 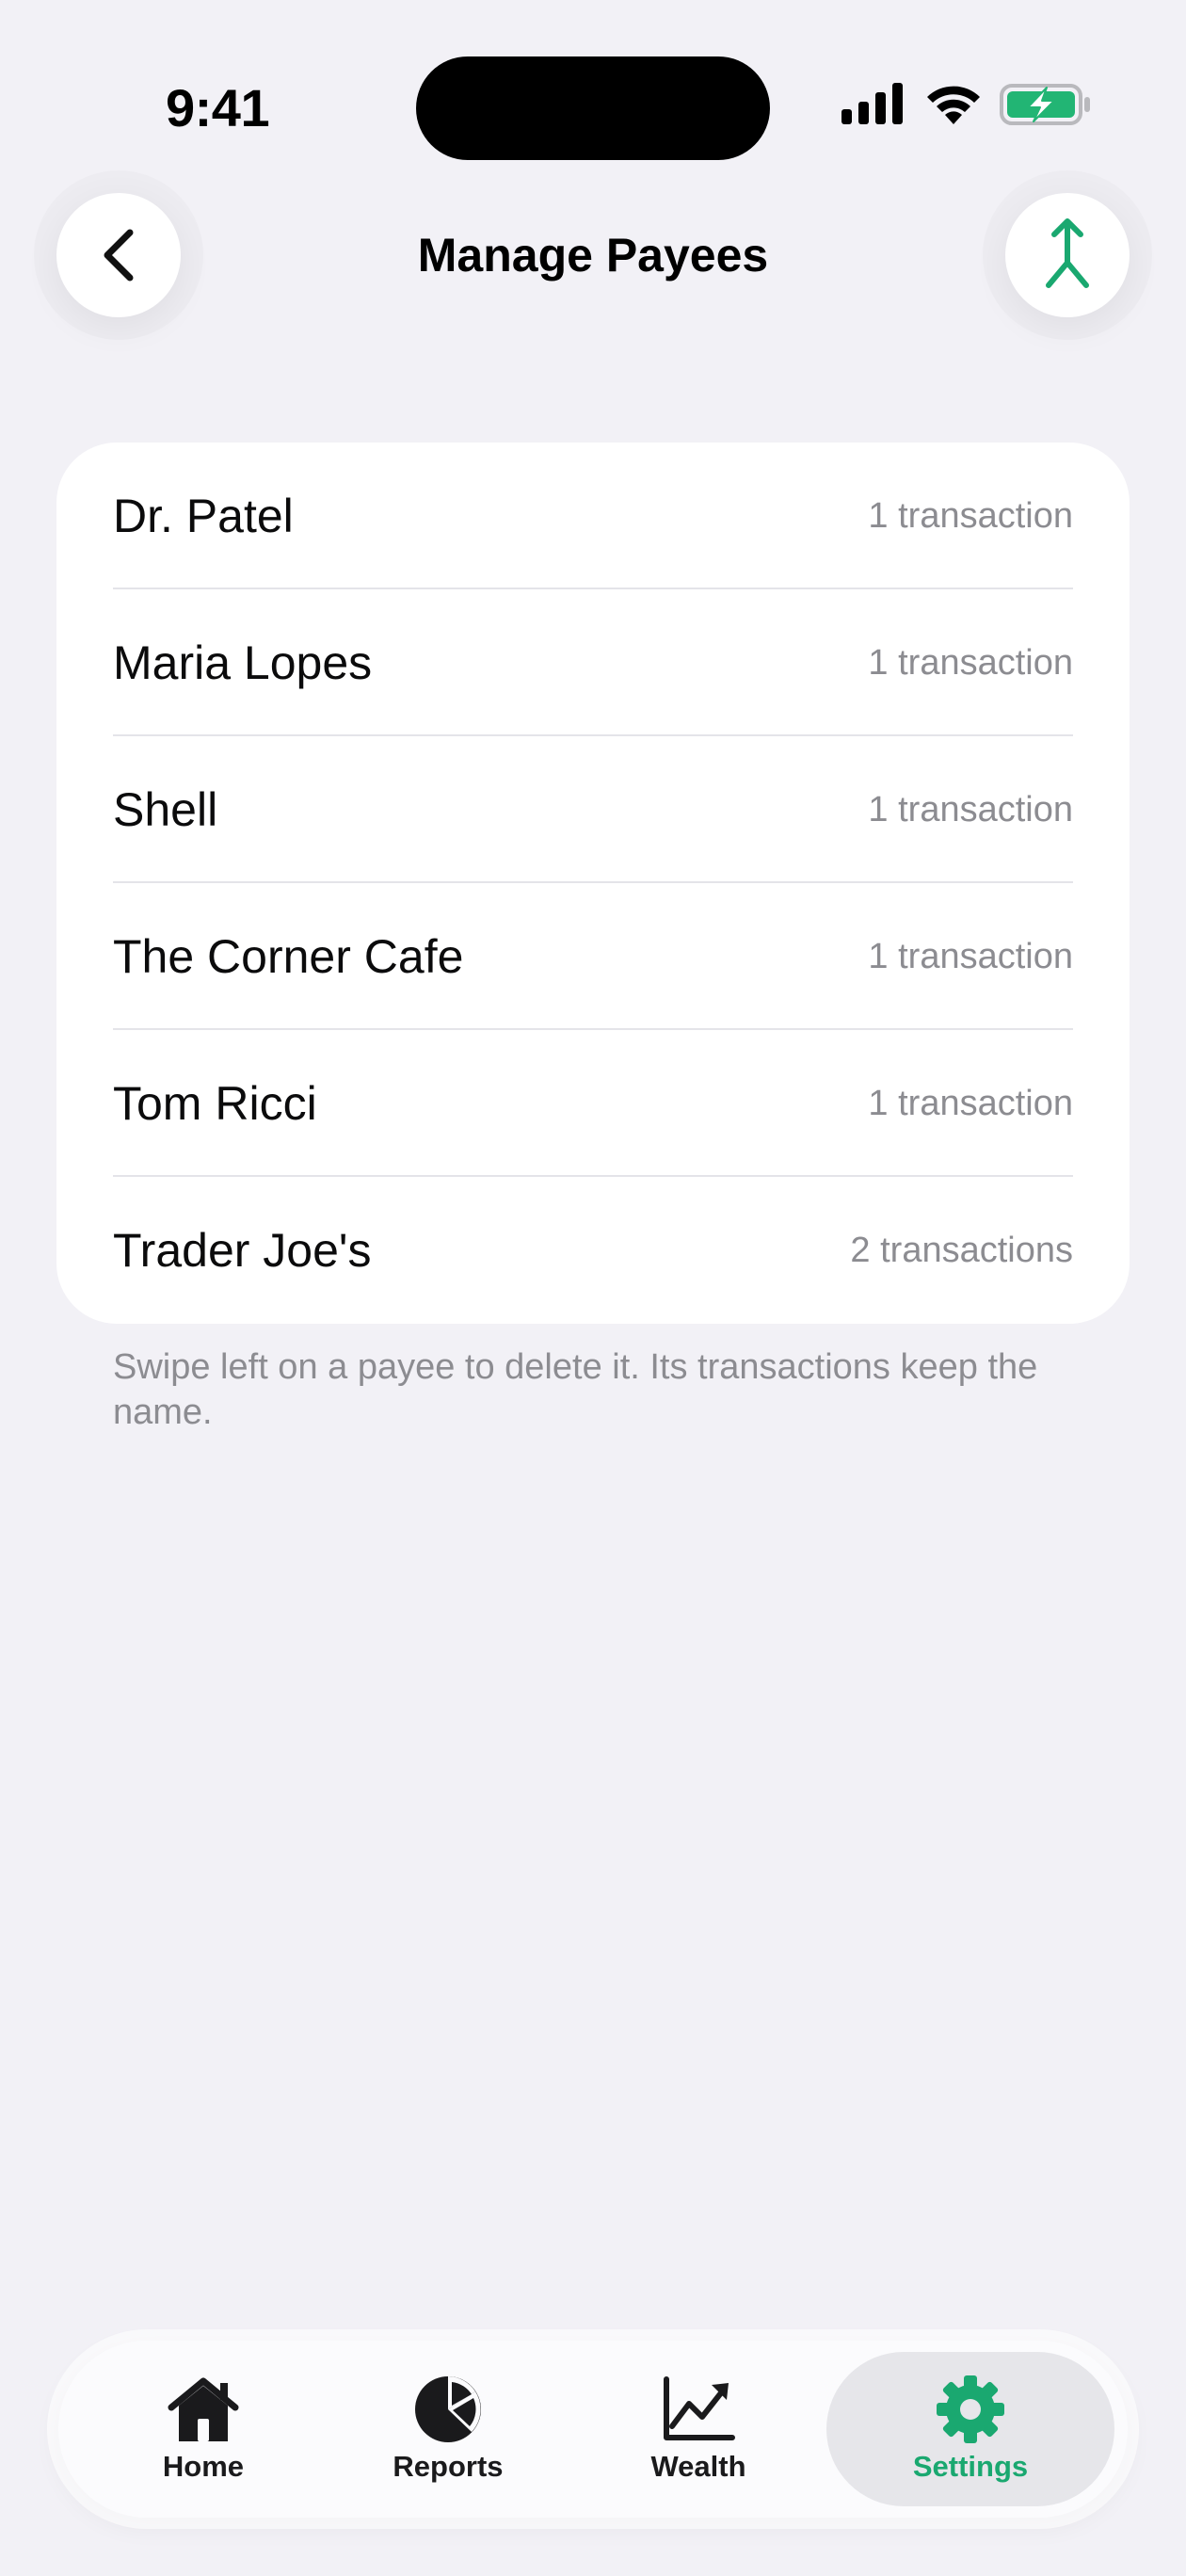 I want to click on line-chart-icon, so click(x=698, y=2409).